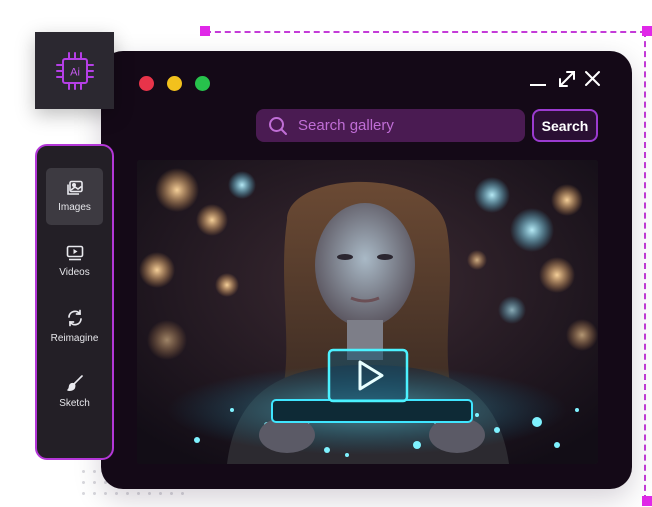  I want to click on search-input, so click(408, 125).